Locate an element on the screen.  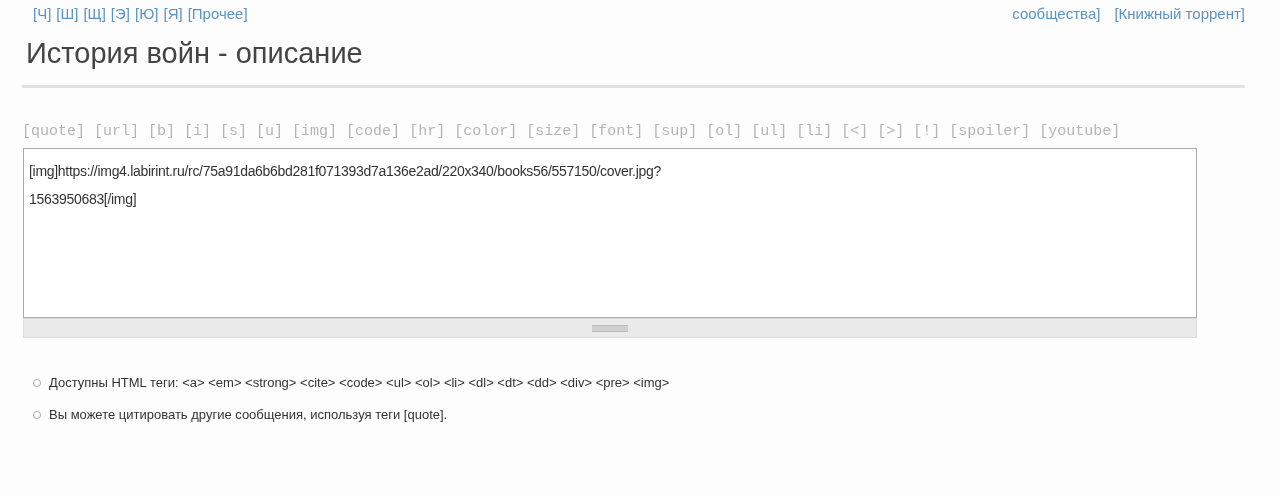
bbcode-button: [quote] is located at coordinates (53, 131).